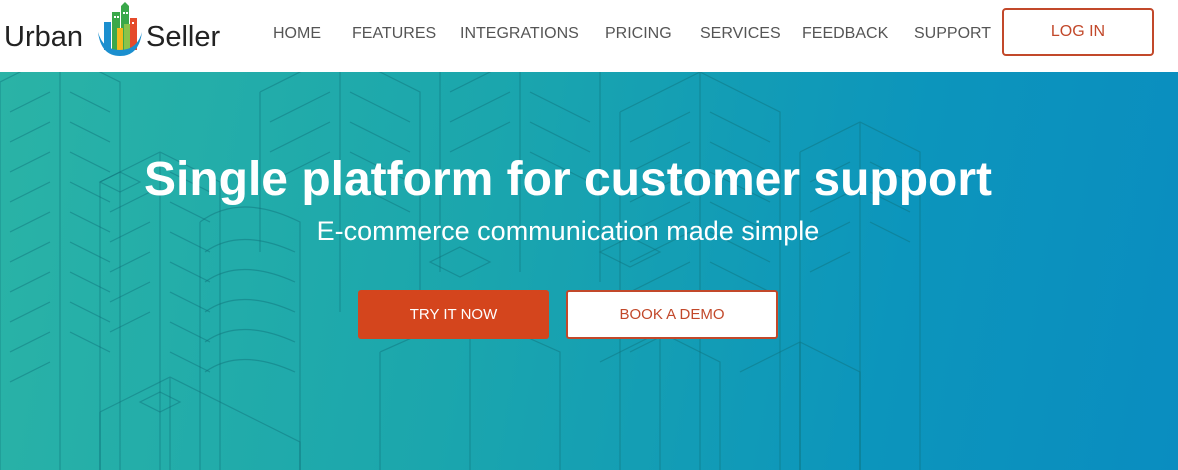 The height and width of the screenshot is (470, 1178). What do you see at coordinates (638, 34) in the screenshot?
I see `nav-item-pricing: PRICING` at bounding box center [638, 34].